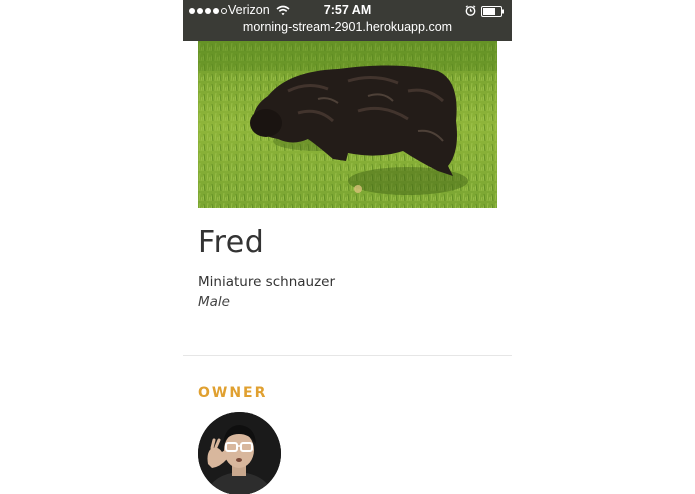 The height and width of the screenshot is (494, 695). I want to click on section-divider, so click(347, 355).